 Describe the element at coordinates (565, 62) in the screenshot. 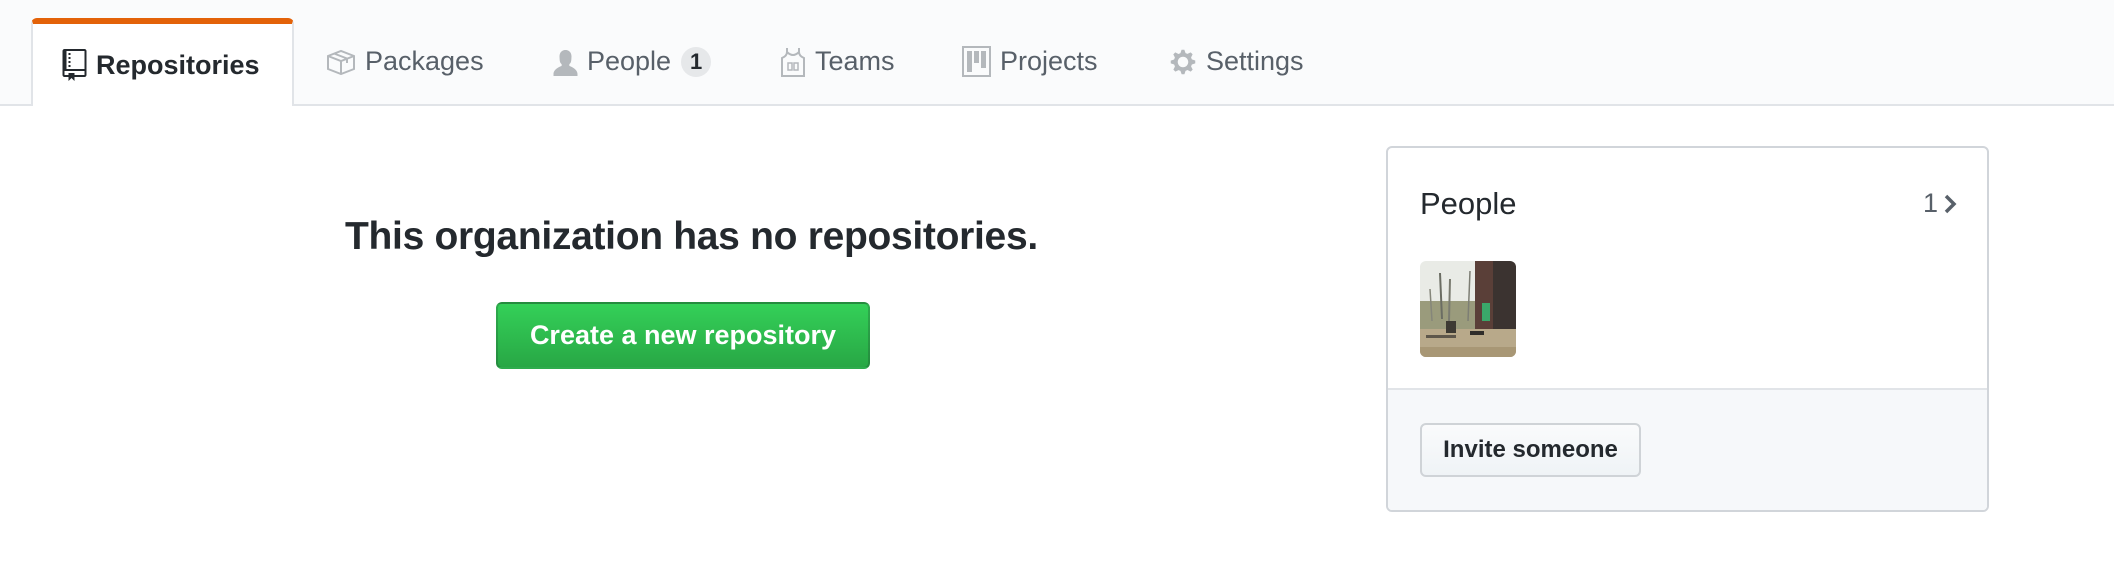

I see `person-icon` at that location.